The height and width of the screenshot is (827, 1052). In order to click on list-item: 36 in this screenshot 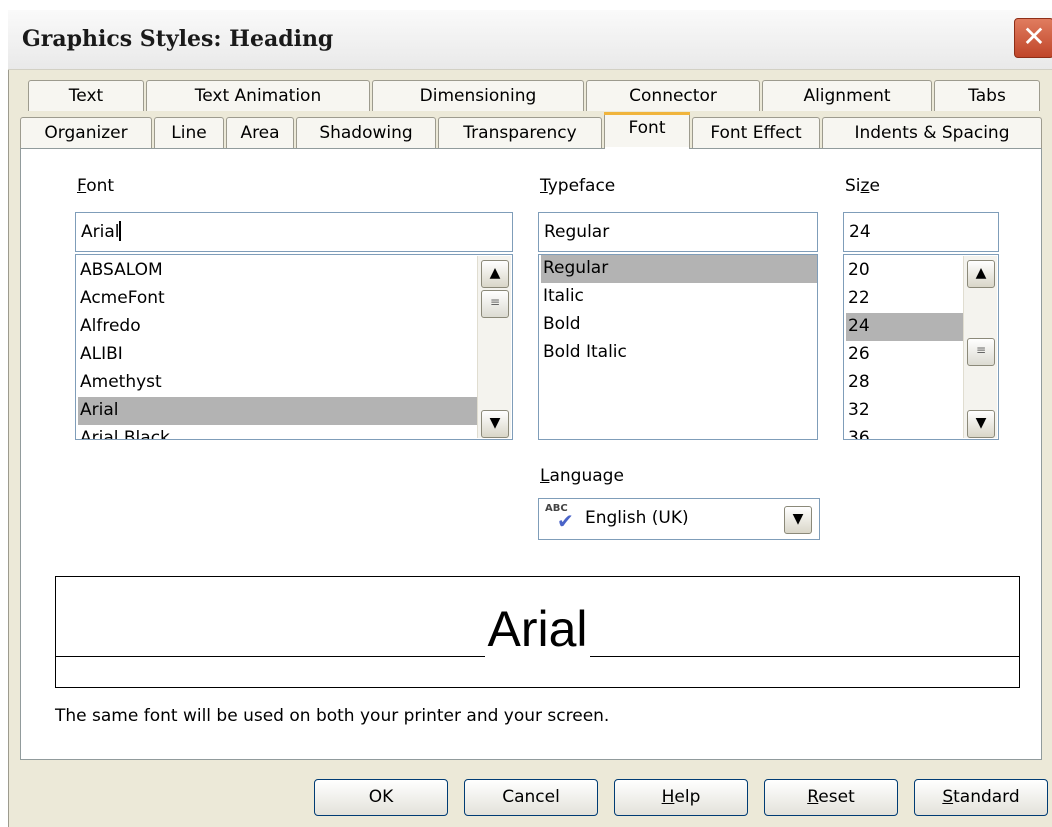, I will do `click(905, 432)`.